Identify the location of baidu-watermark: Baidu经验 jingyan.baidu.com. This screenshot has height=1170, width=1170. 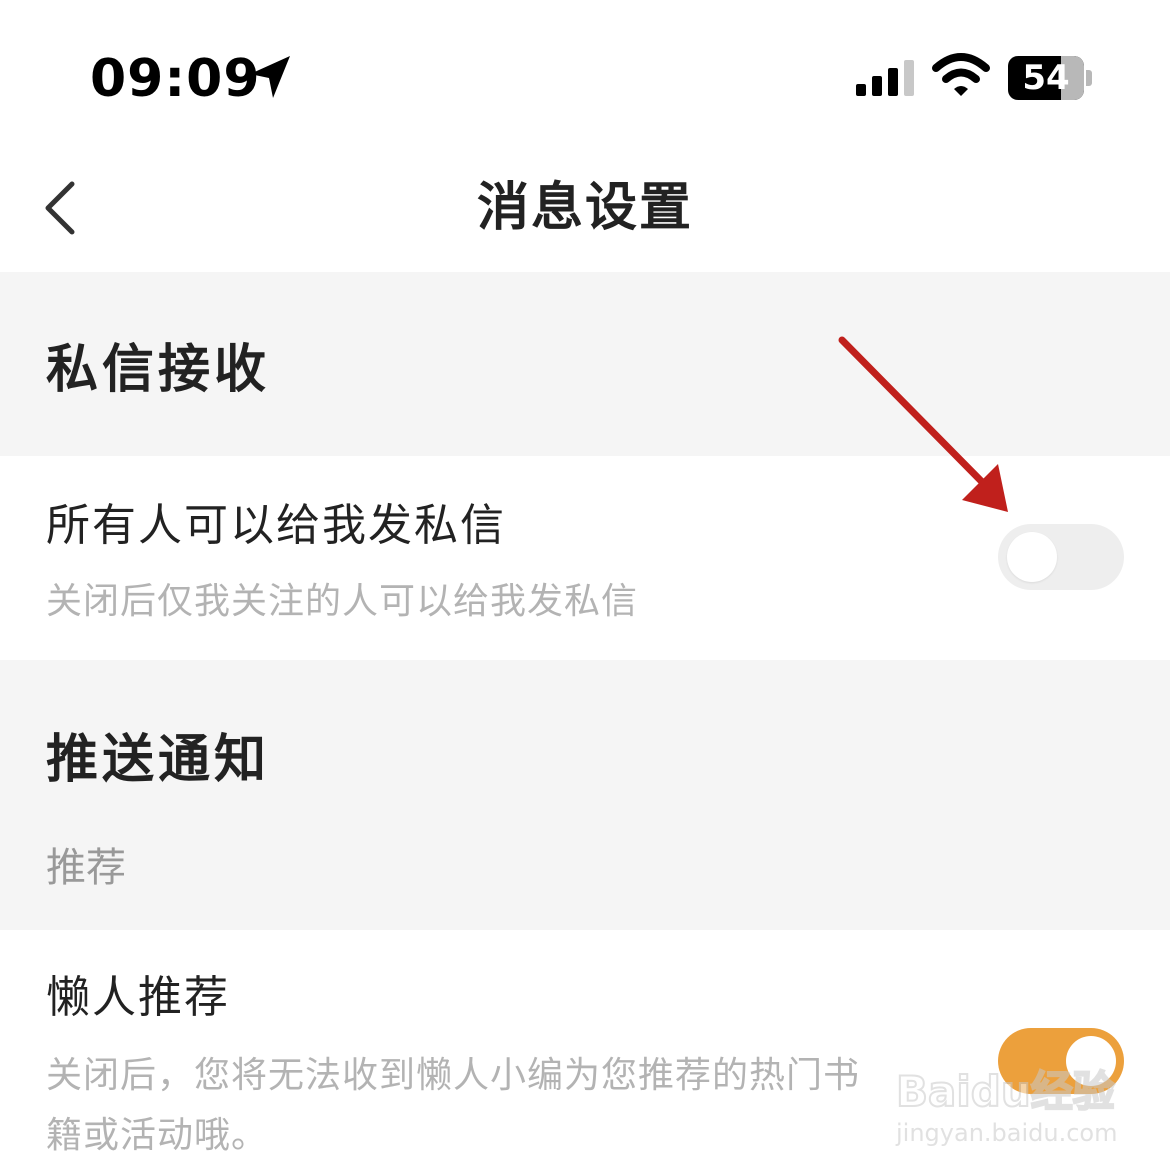
(1006, 1112).